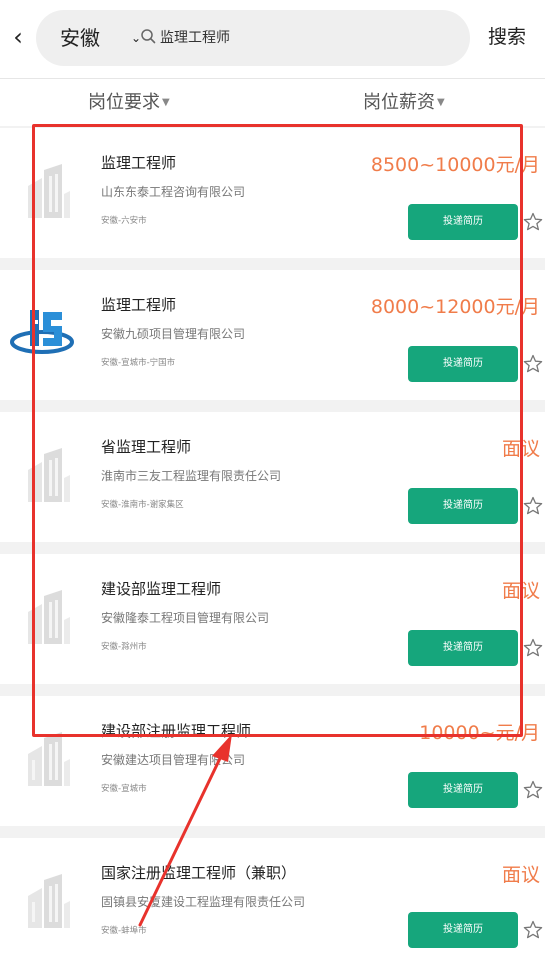  What do you see at coordinates (42, 332) in the screenshot?
I see `company-logo-js` at bounding box center [42, 332].